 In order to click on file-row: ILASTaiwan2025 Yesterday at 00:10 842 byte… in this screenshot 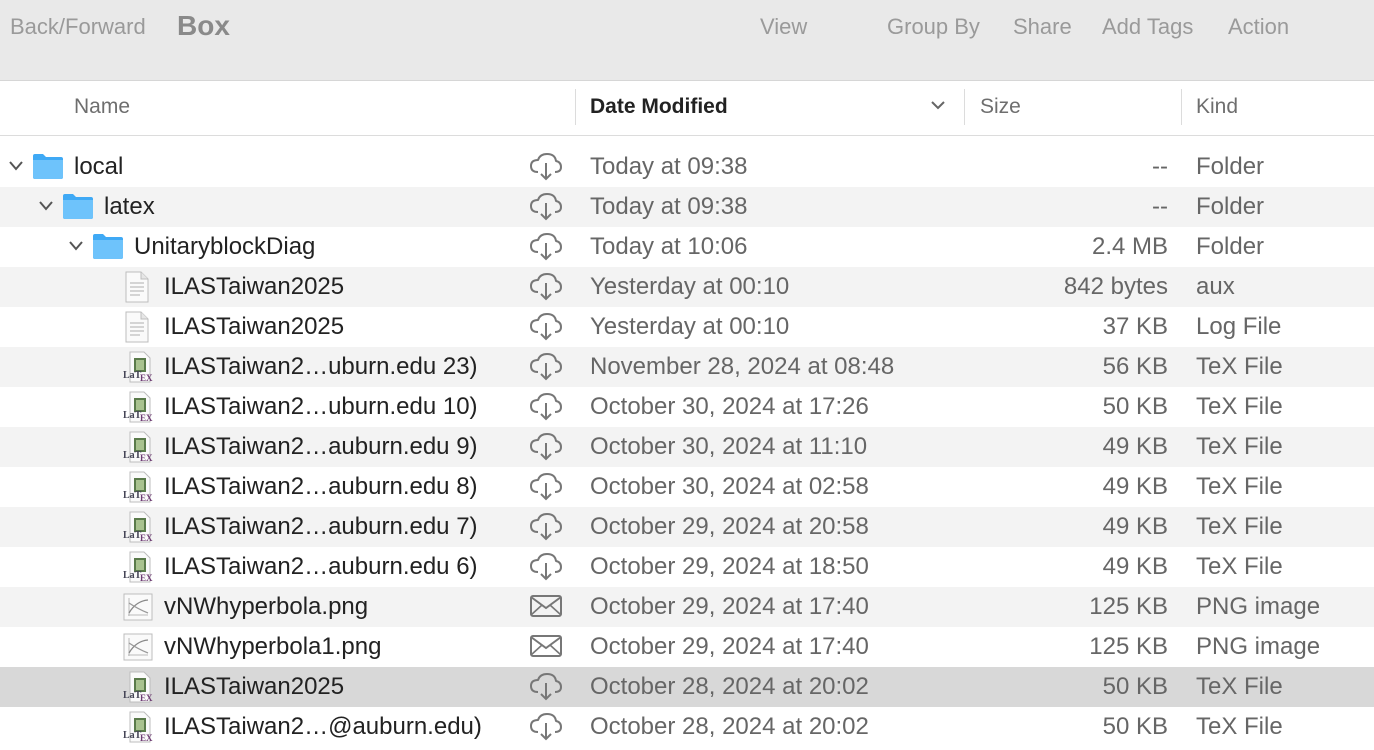, I will do `click(687, 287)`.